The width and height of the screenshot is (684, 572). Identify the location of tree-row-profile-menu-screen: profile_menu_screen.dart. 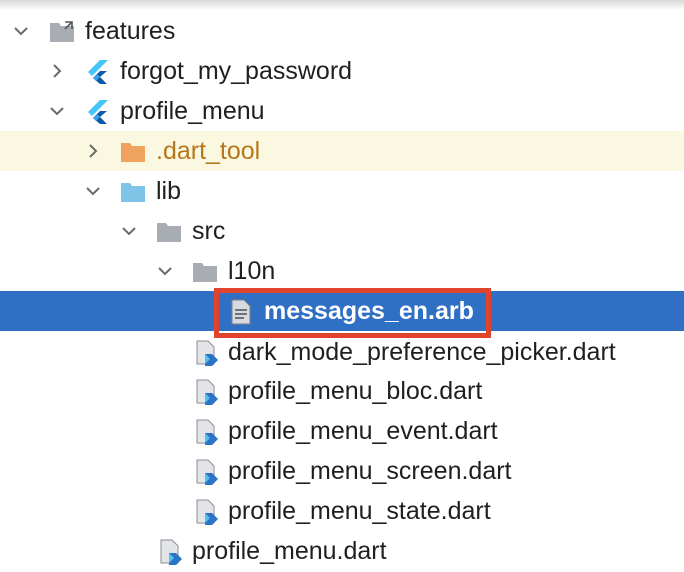
(342, 471).